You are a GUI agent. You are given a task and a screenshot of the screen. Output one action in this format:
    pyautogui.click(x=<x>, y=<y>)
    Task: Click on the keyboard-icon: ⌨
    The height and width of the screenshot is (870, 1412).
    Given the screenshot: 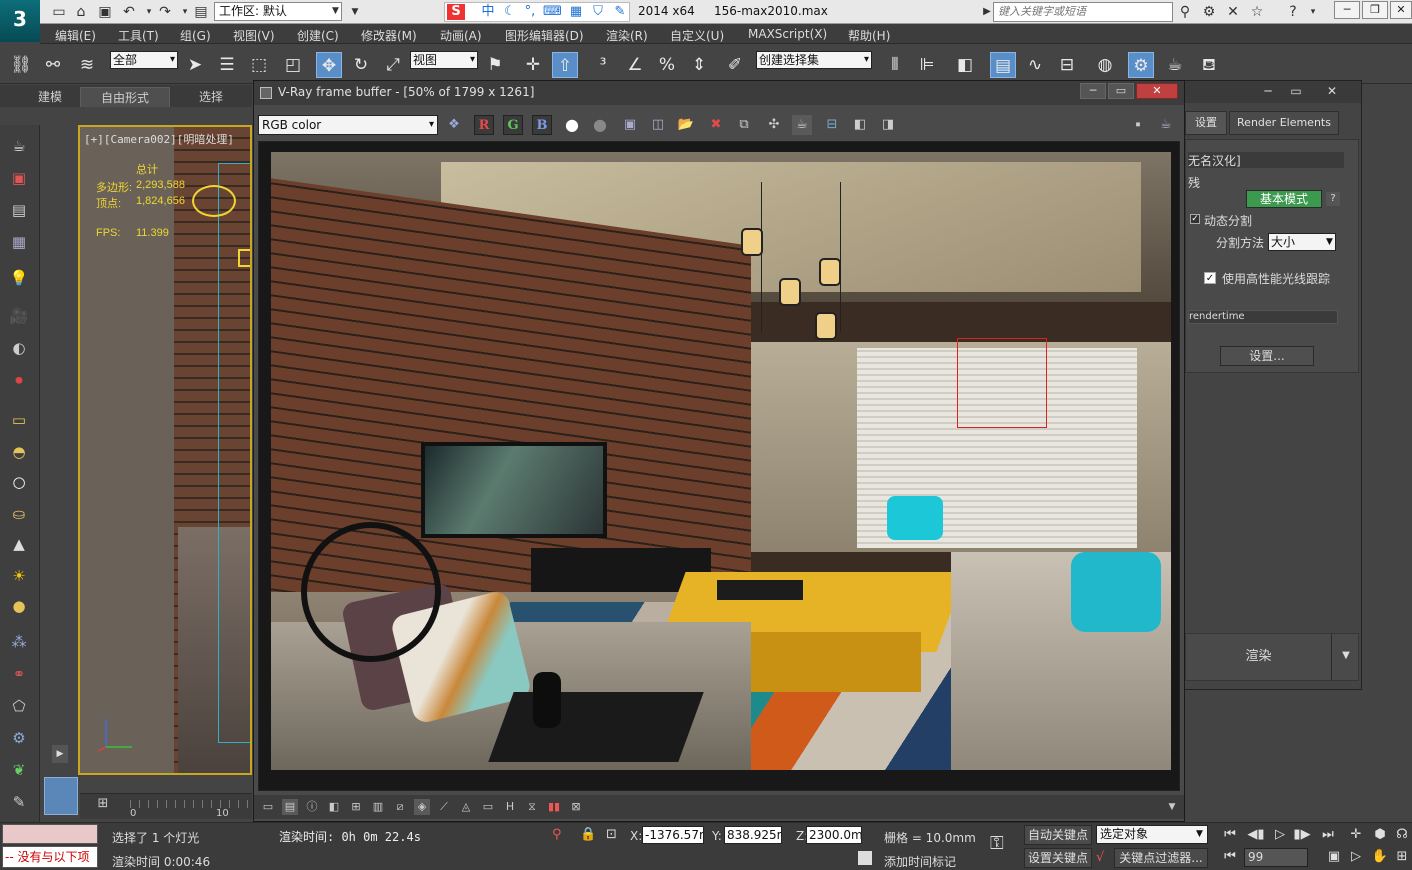 What is the action you would take?
    pyautogui.click(x=552, y=12)
    